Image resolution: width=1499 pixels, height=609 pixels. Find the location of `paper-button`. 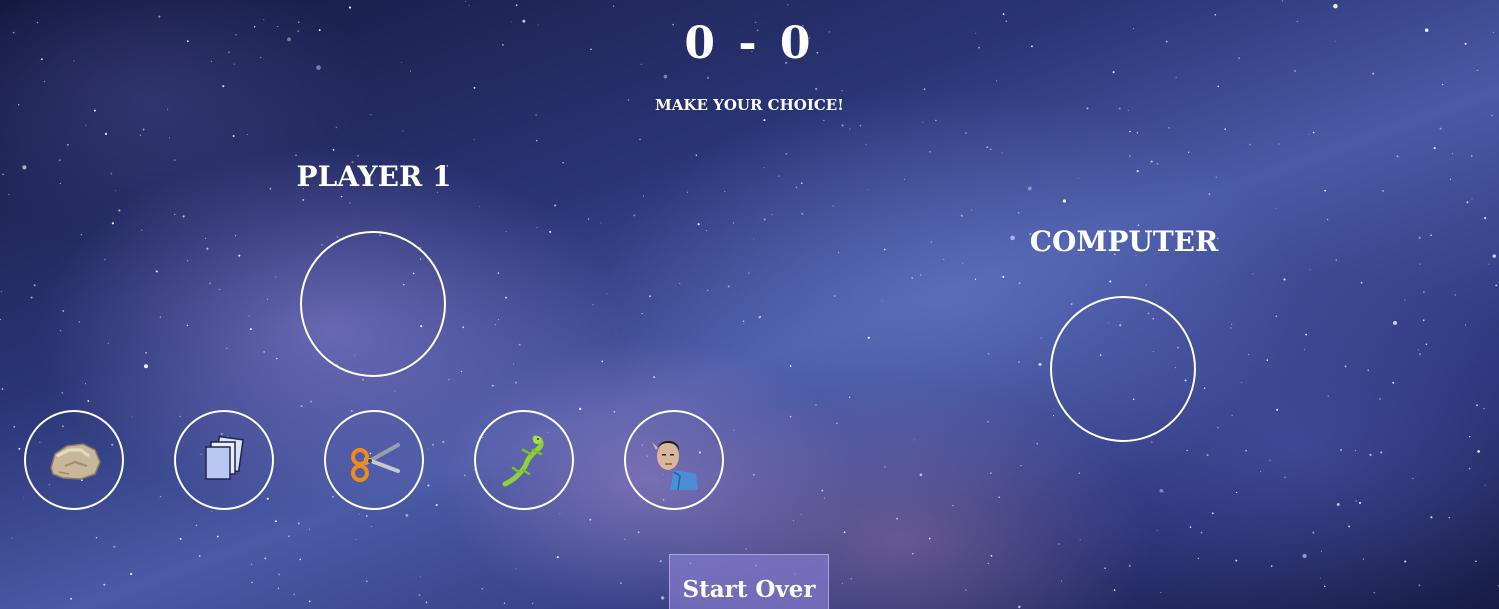

paper-button is located at coordinates (224, 460).